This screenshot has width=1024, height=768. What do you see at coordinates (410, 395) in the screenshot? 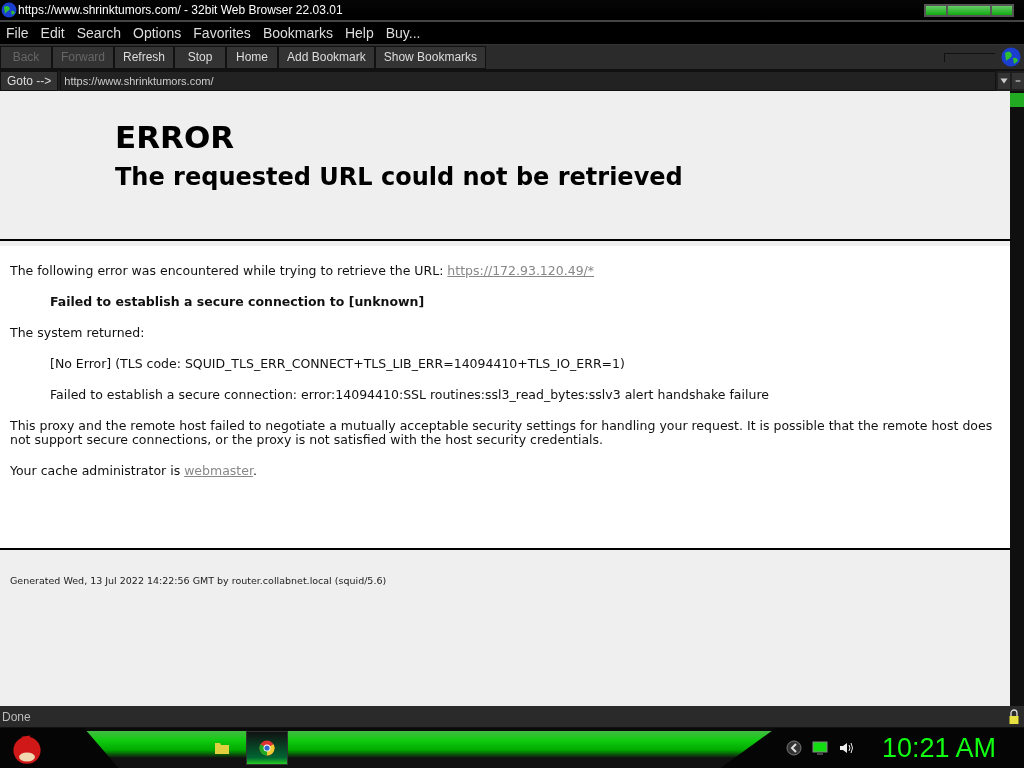
I see `paragraph: Failed to establish a secure connection: error:14094410:SSL routines:ssl3_read_bytes:sslv3 alert handshake failure` at bounding box center [410, 395].